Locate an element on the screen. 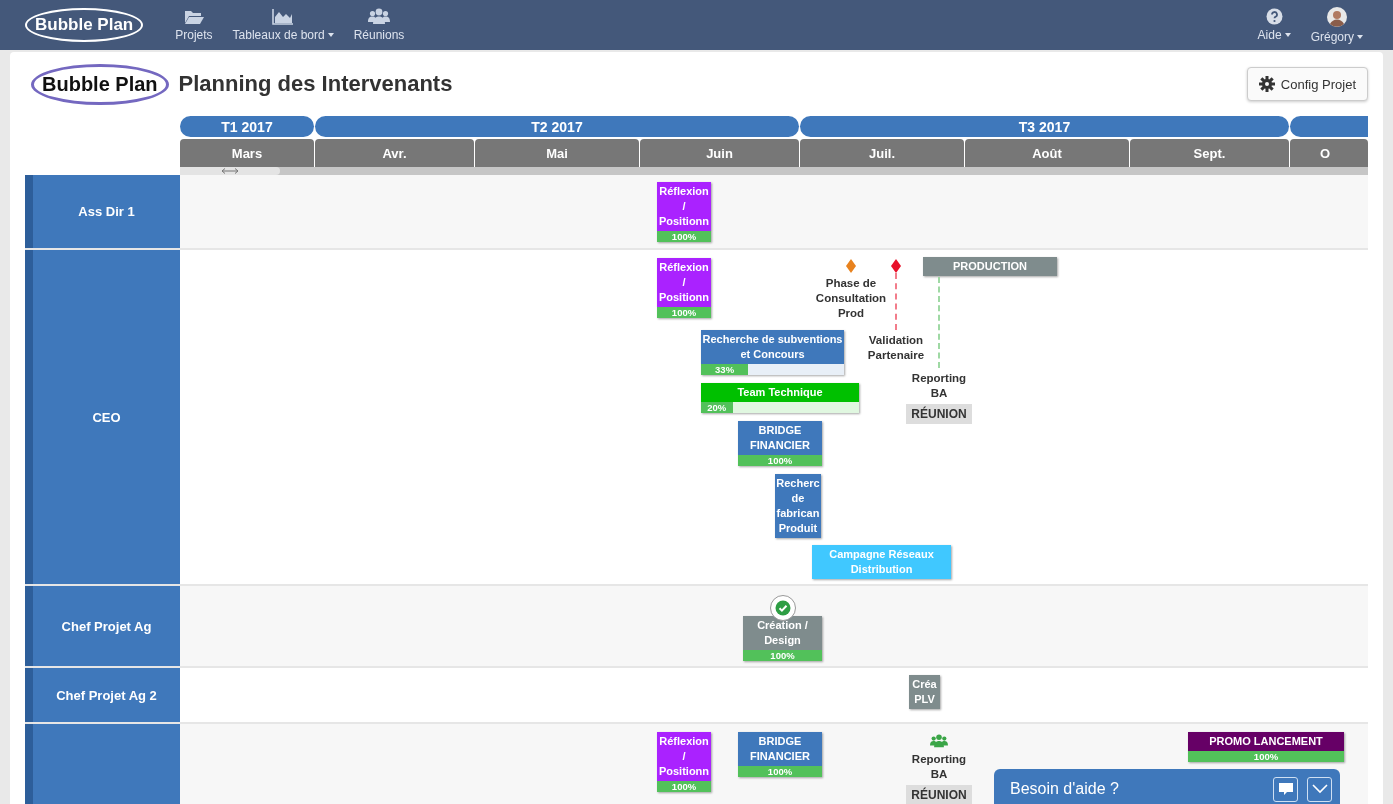  scroll-track is located at coordinates (774, 171).